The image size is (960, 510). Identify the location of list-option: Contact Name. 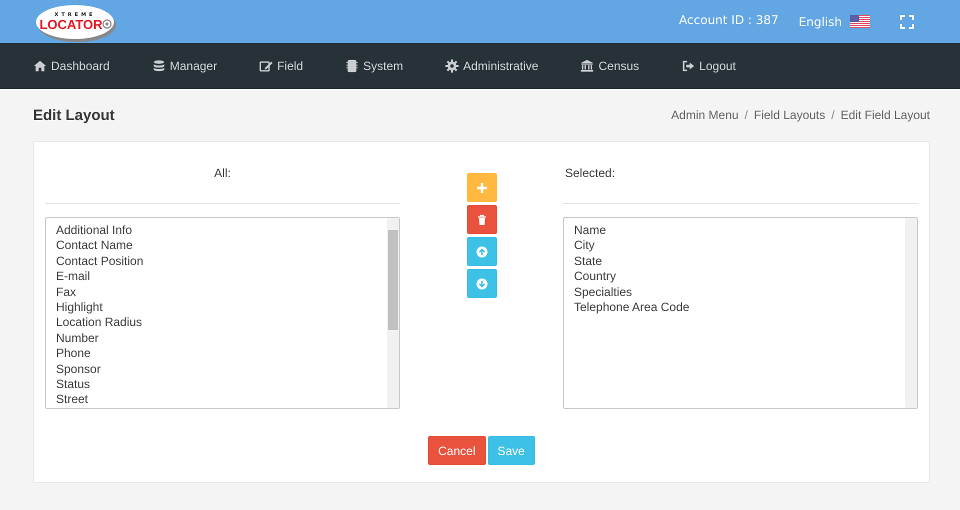
(94, 246).